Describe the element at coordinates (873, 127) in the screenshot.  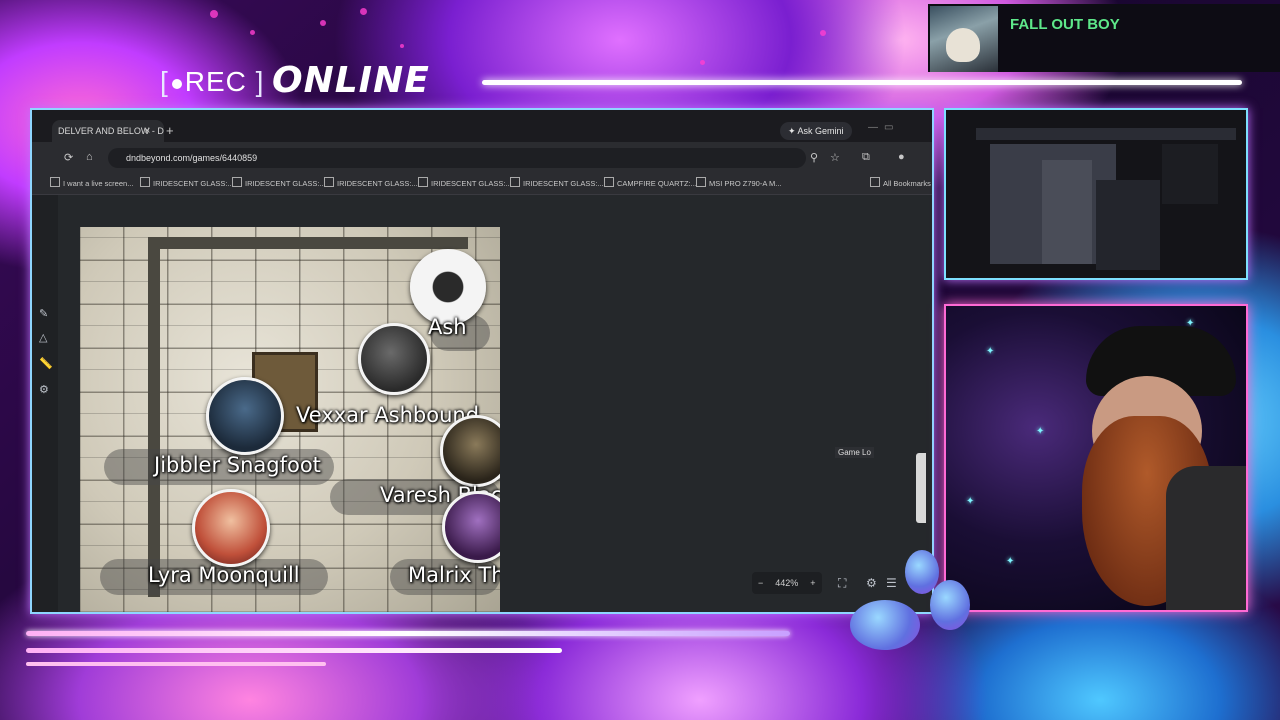
I see `minimize-icon: —` at that location.